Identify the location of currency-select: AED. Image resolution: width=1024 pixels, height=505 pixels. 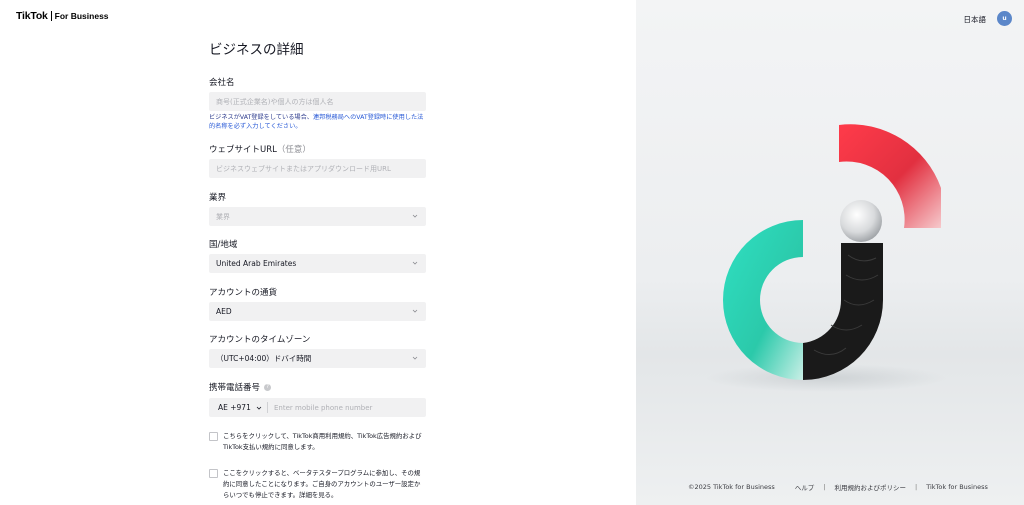
(317, 311).